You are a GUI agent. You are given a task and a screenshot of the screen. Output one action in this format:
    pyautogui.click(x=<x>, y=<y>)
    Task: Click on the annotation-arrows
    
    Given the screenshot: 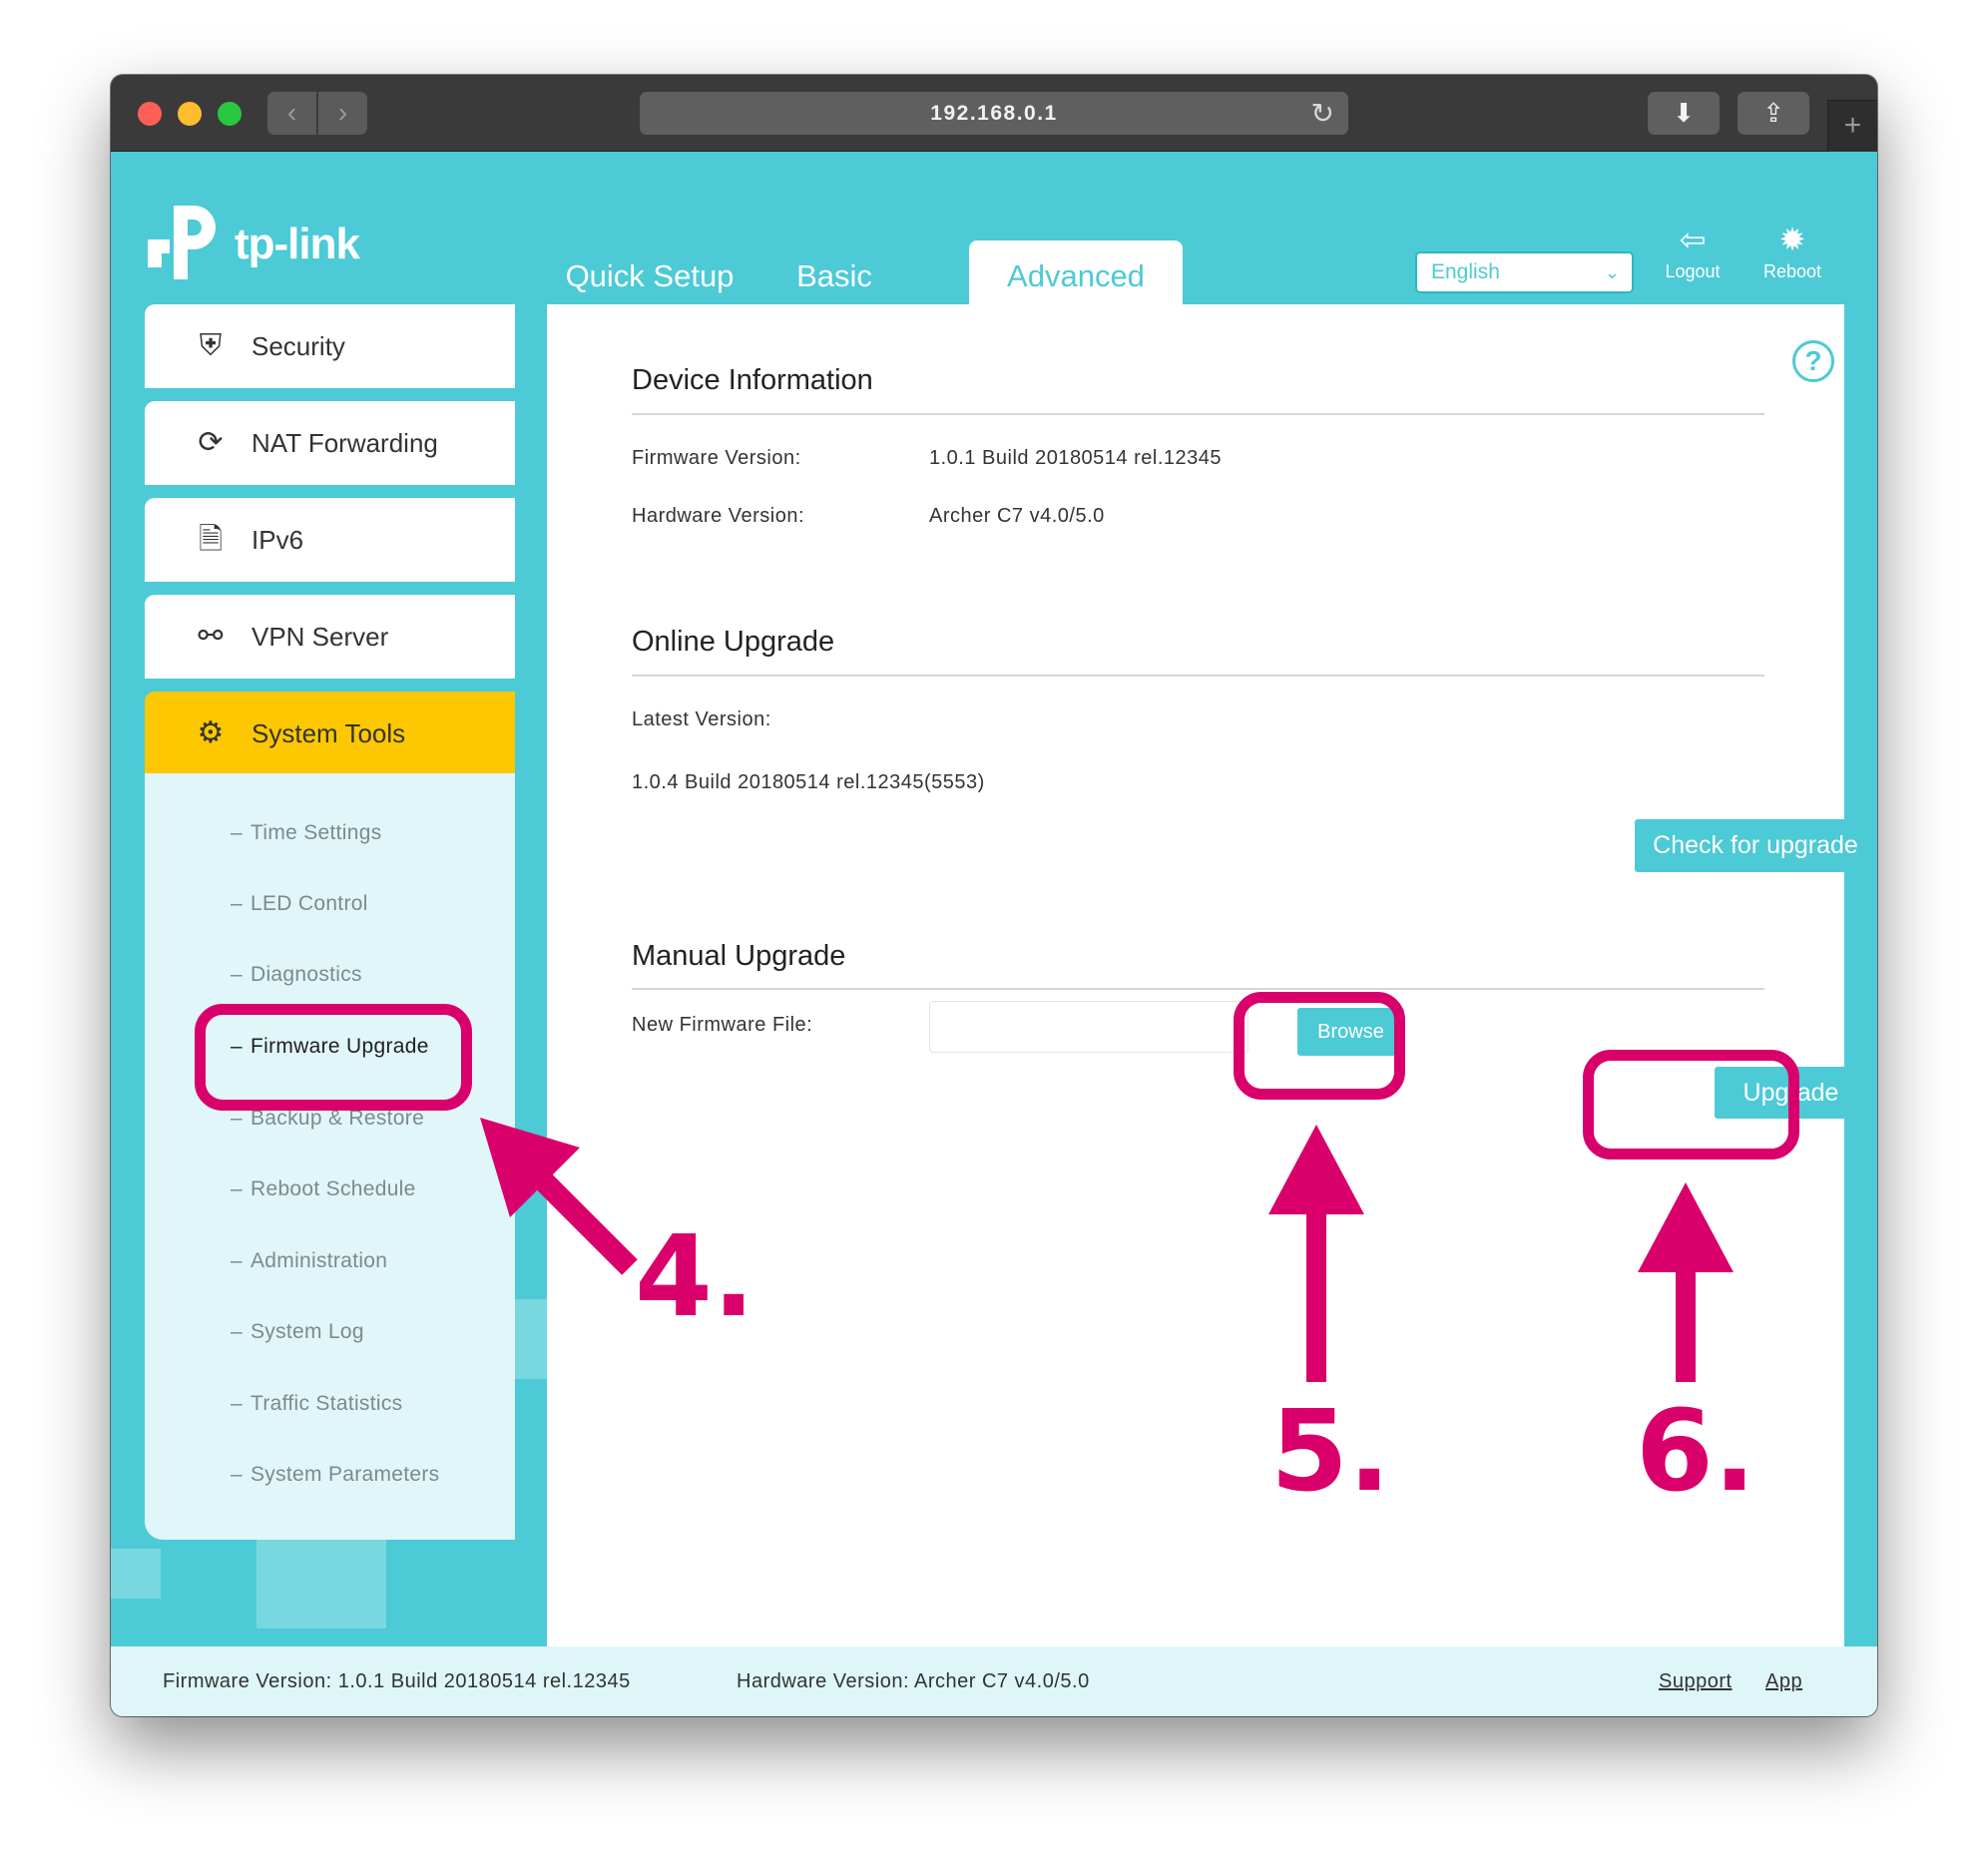 What is the action you would take?
    pyautogui.click(x=1107, y=1250)
    